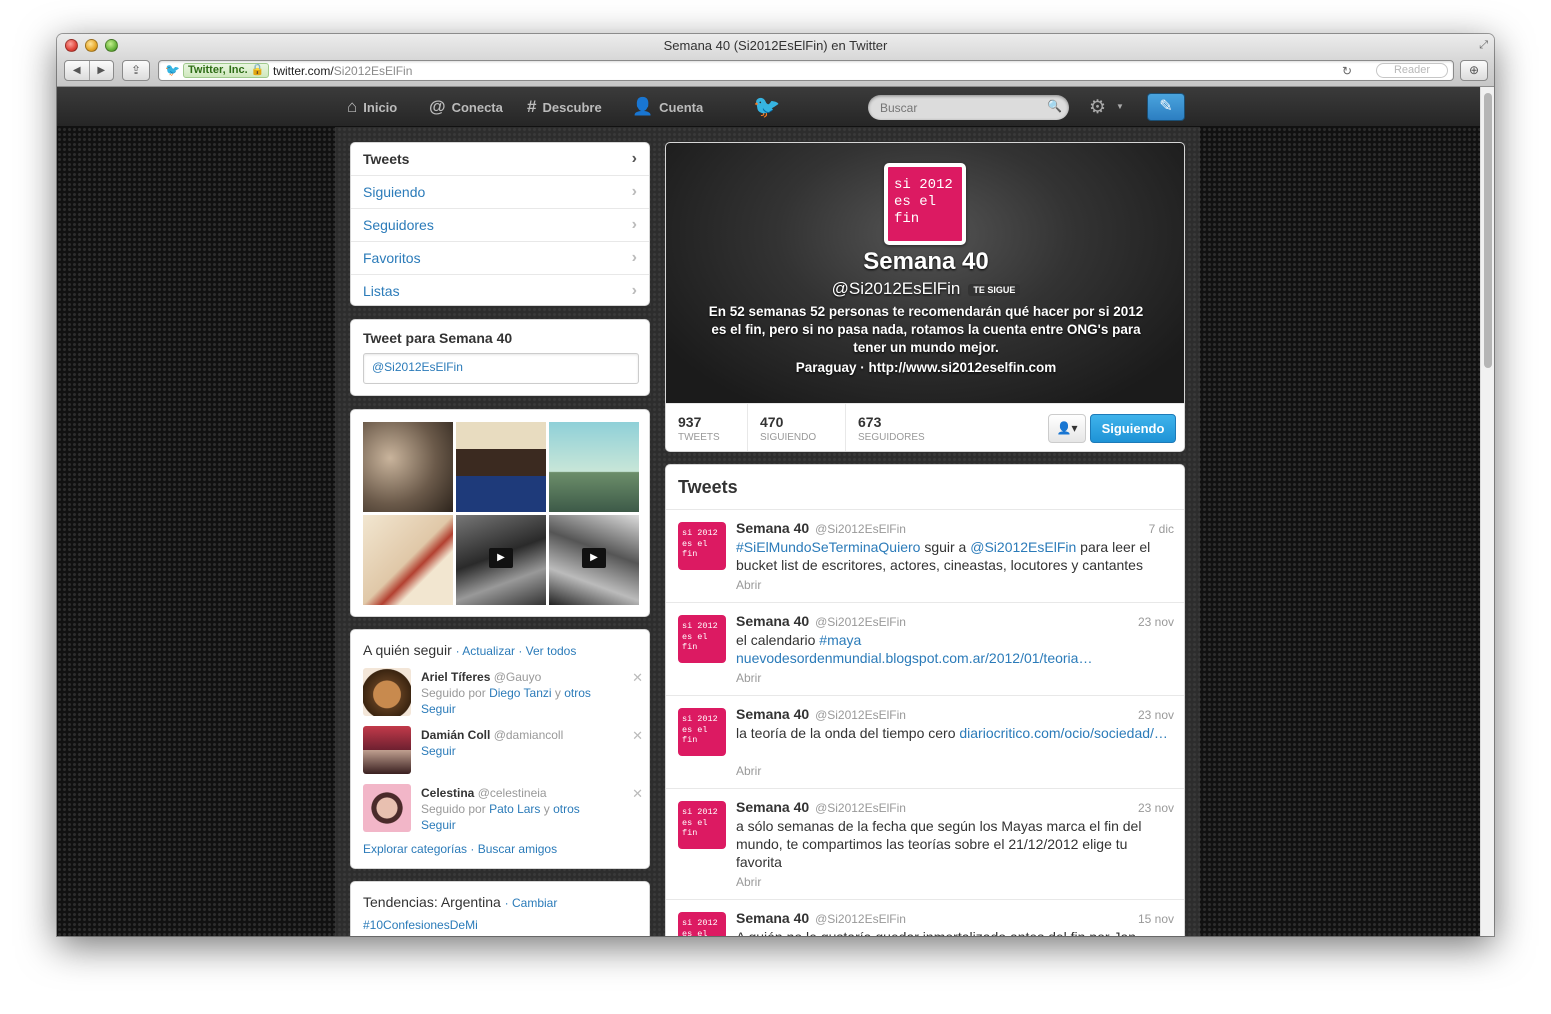  I want to click on find-friends-link: Buscar amigos, so click(517, 849).